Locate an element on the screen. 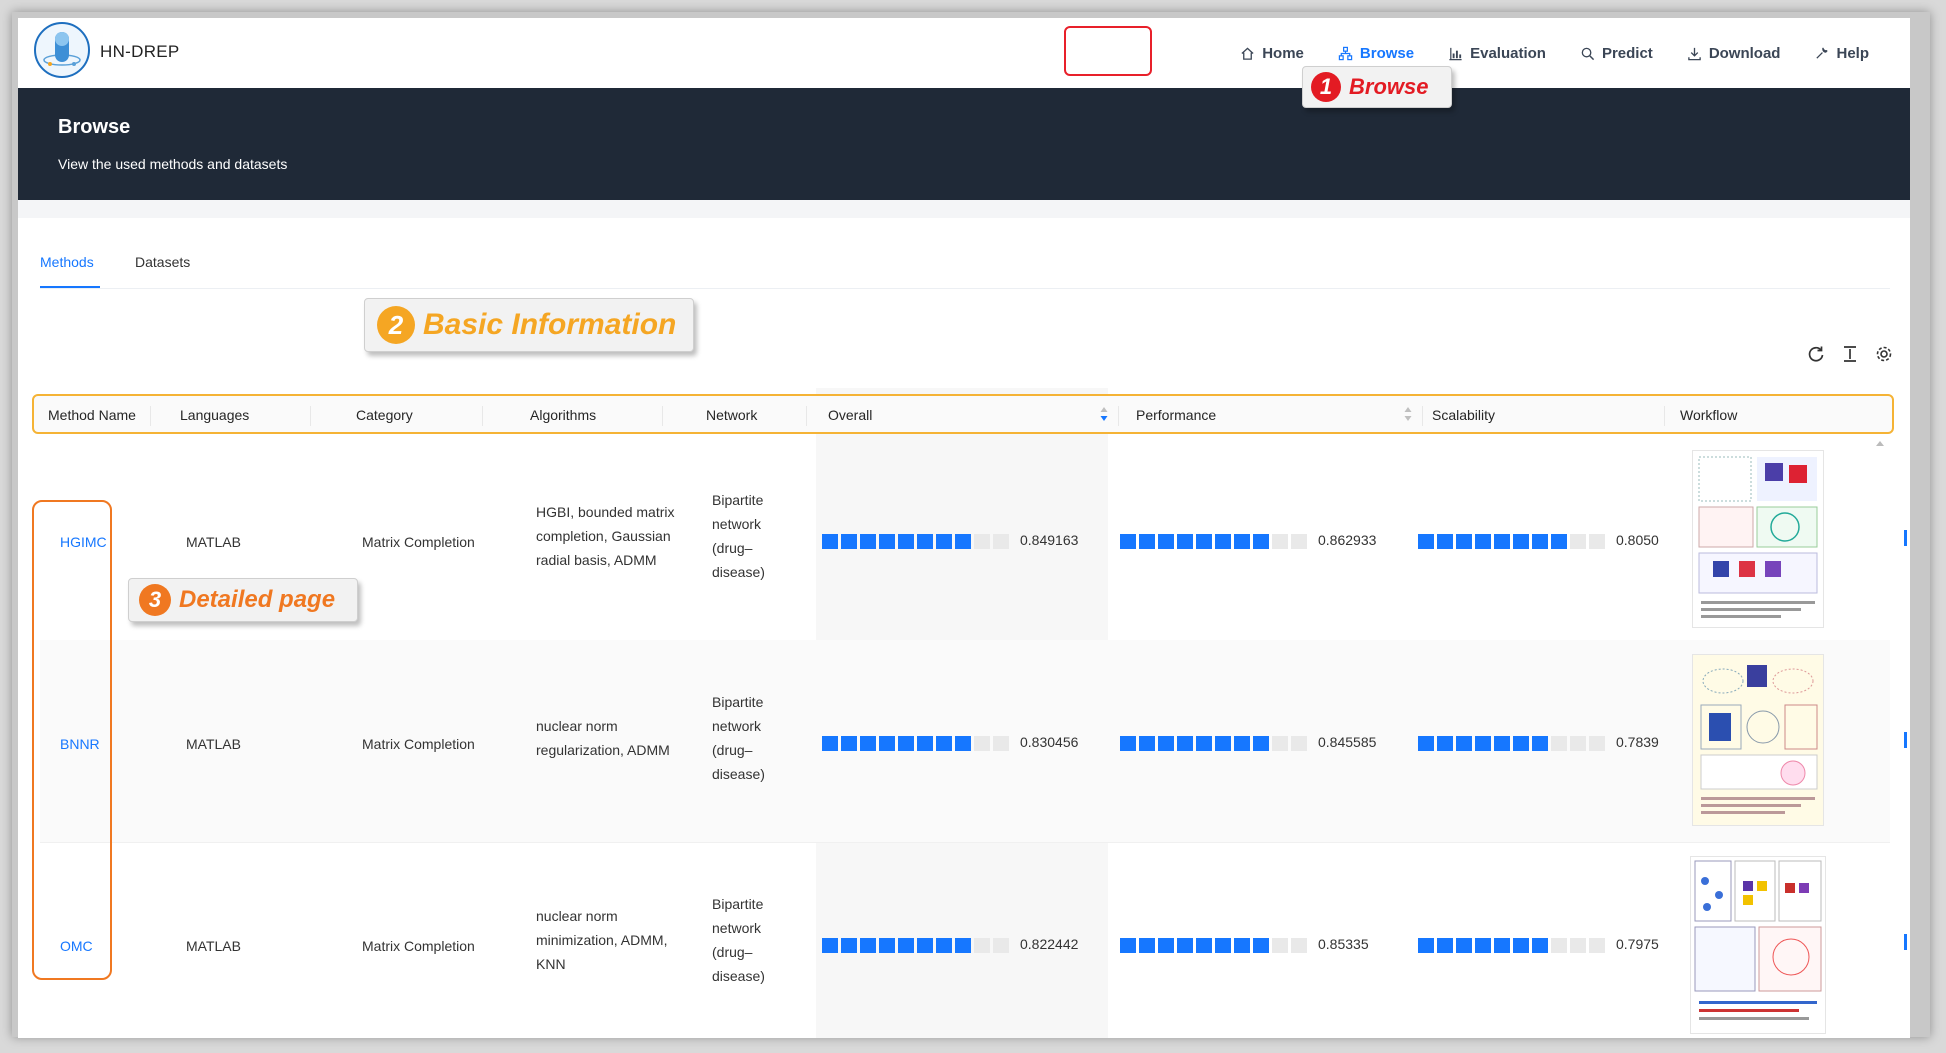  network-cell: Bipartite network (drug– disease) is located at coordinates (738, 738).